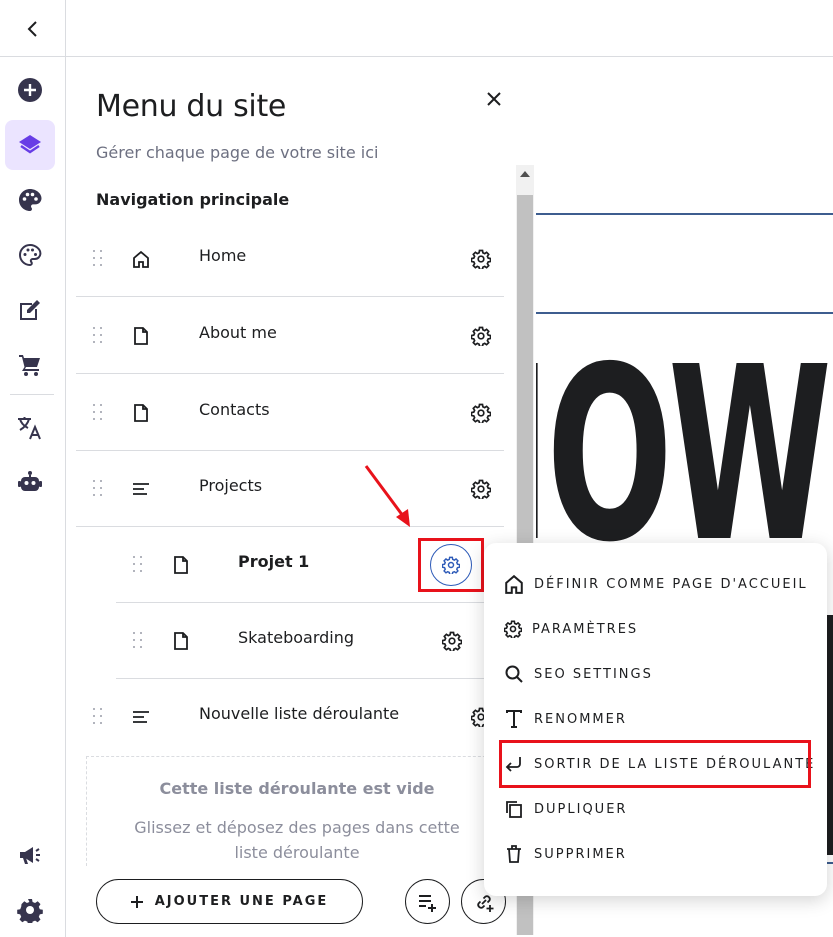  I want to click on chevron-left-icon, so click(32, 28).